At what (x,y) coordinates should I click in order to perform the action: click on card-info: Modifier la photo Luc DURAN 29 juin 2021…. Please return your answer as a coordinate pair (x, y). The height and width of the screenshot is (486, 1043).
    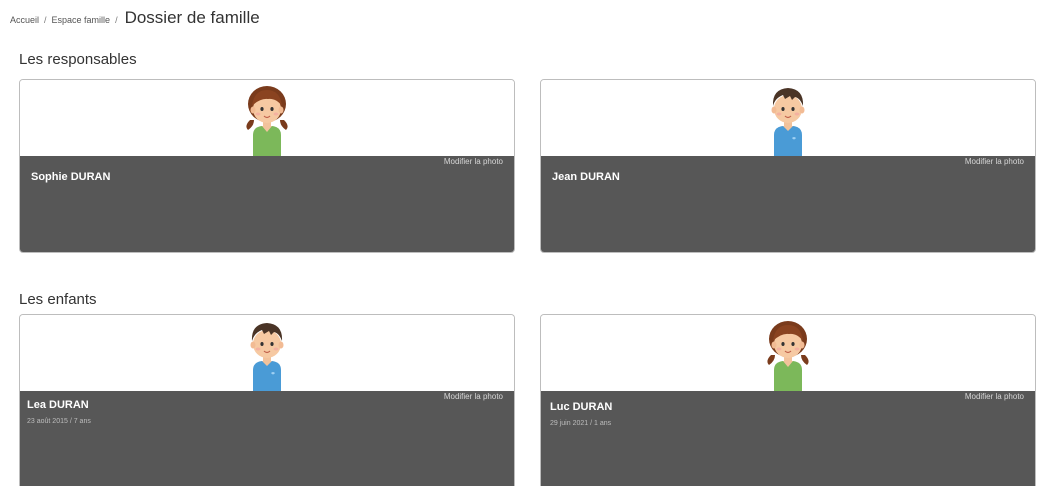
    Looking at the image, I should click on (788, 438).